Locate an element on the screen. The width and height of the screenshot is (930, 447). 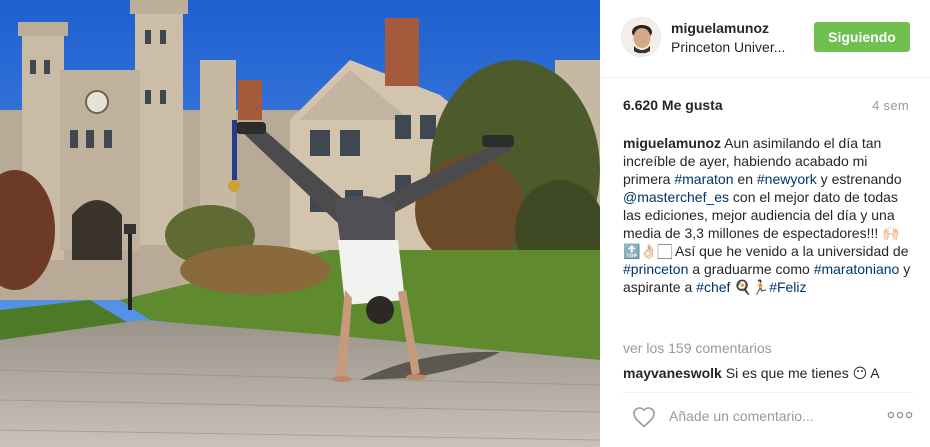
more-options-icon is located at coordinates (900, 415).